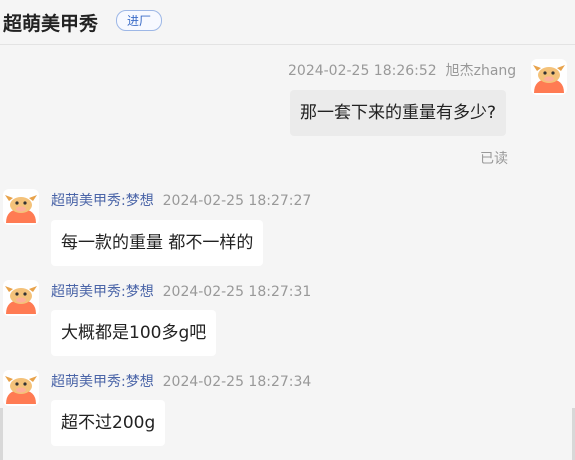  What do you see at coordinates (237, 201) in the screenshot?
I see `message-timestamp: 2024-02-25 18:27:27` at bounding box center [237, 201].